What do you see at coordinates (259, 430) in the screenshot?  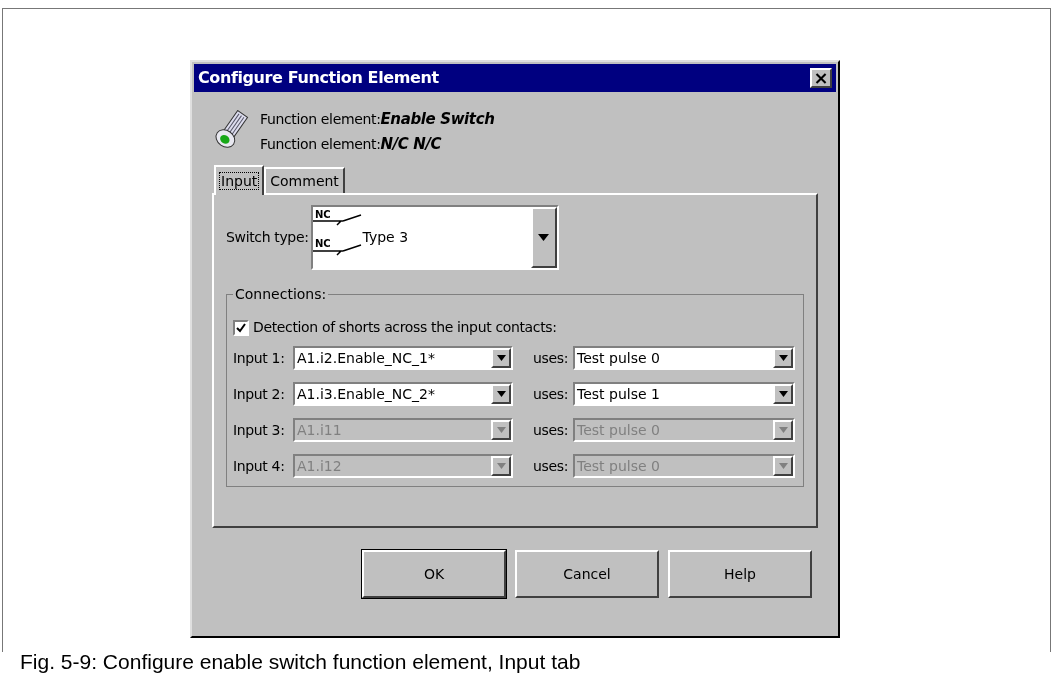 I see `input-label: Input 3:` at bounding box center [259, 430].